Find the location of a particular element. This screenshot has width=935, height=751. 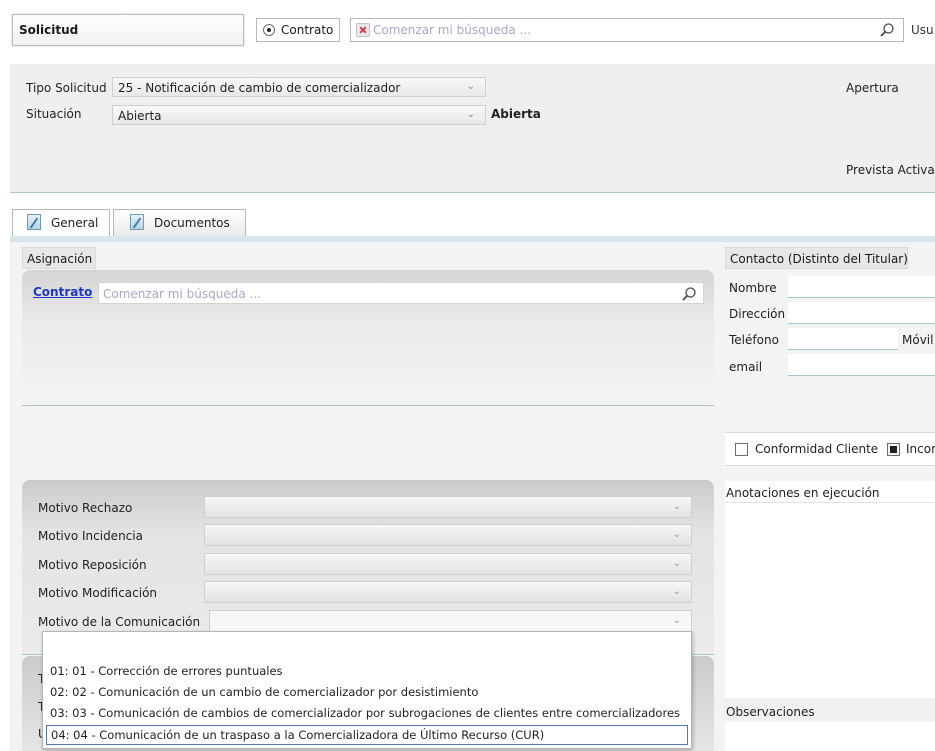

motivo-comunicacion-label: Motivo de la Comunicación is located at coordinates (119, 622).